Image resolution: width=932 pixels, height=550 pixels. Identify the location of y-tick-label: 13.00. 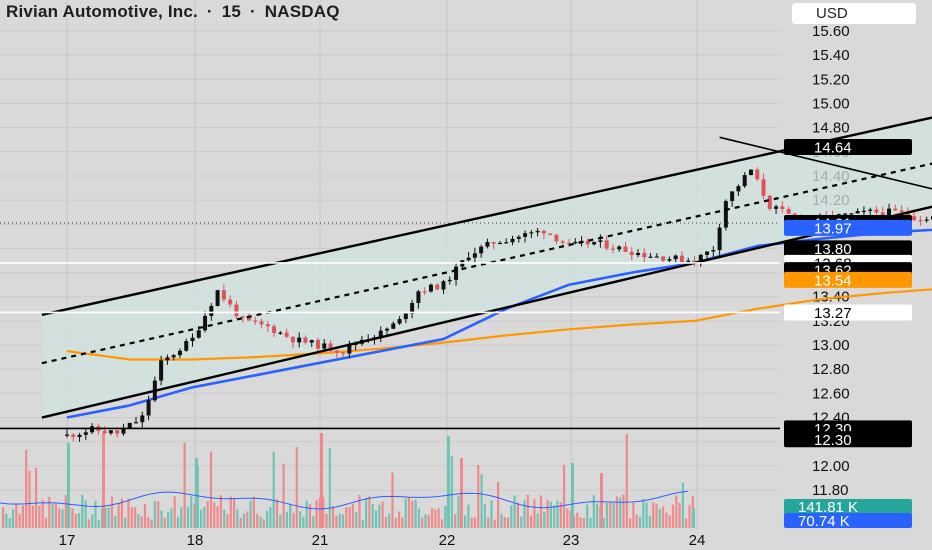
(831, 345).